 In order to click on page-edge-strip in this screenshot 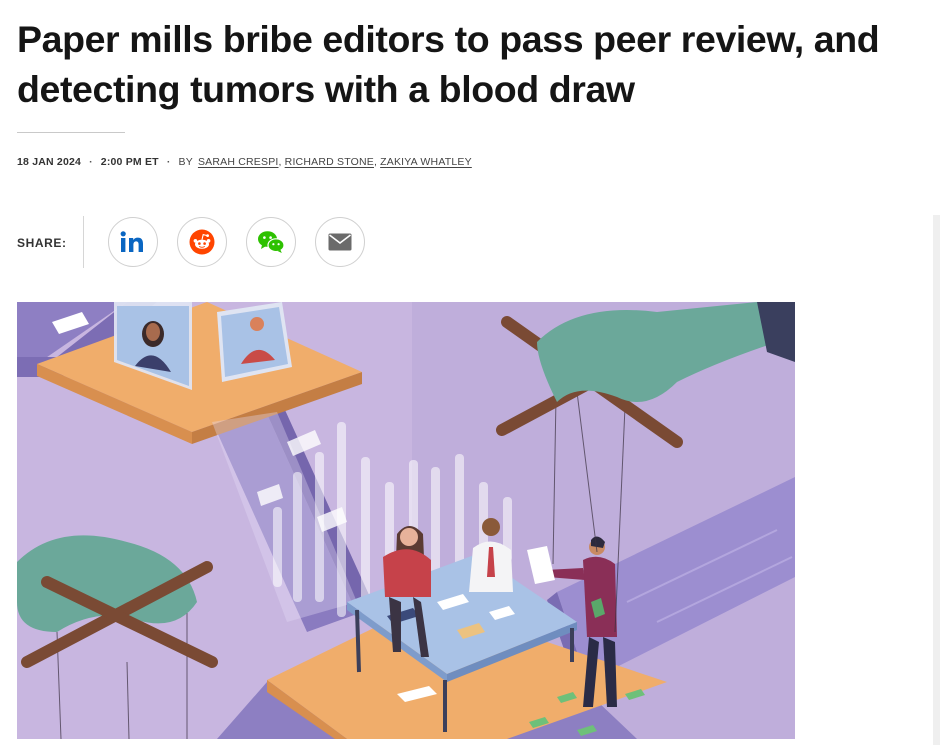, I will do `click(936, 480)`.